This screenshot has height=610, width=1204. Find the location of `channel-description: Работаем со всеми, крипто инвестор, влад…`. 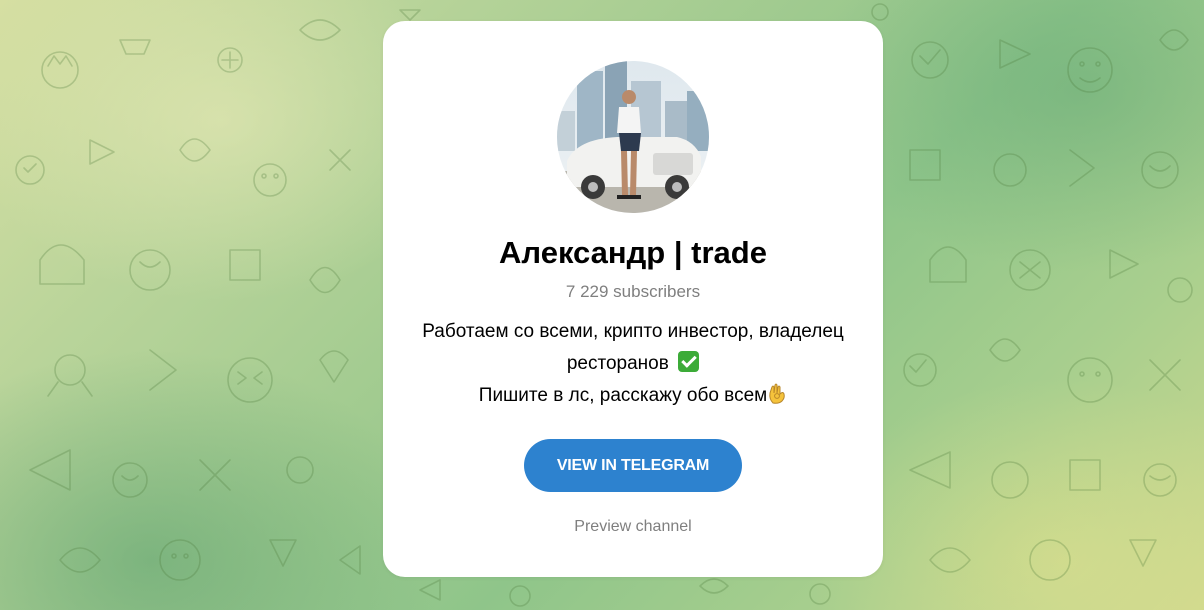

channel-description: Работаем со всеми, крипто инвестор, влад… is located at coordinates (633, 364).